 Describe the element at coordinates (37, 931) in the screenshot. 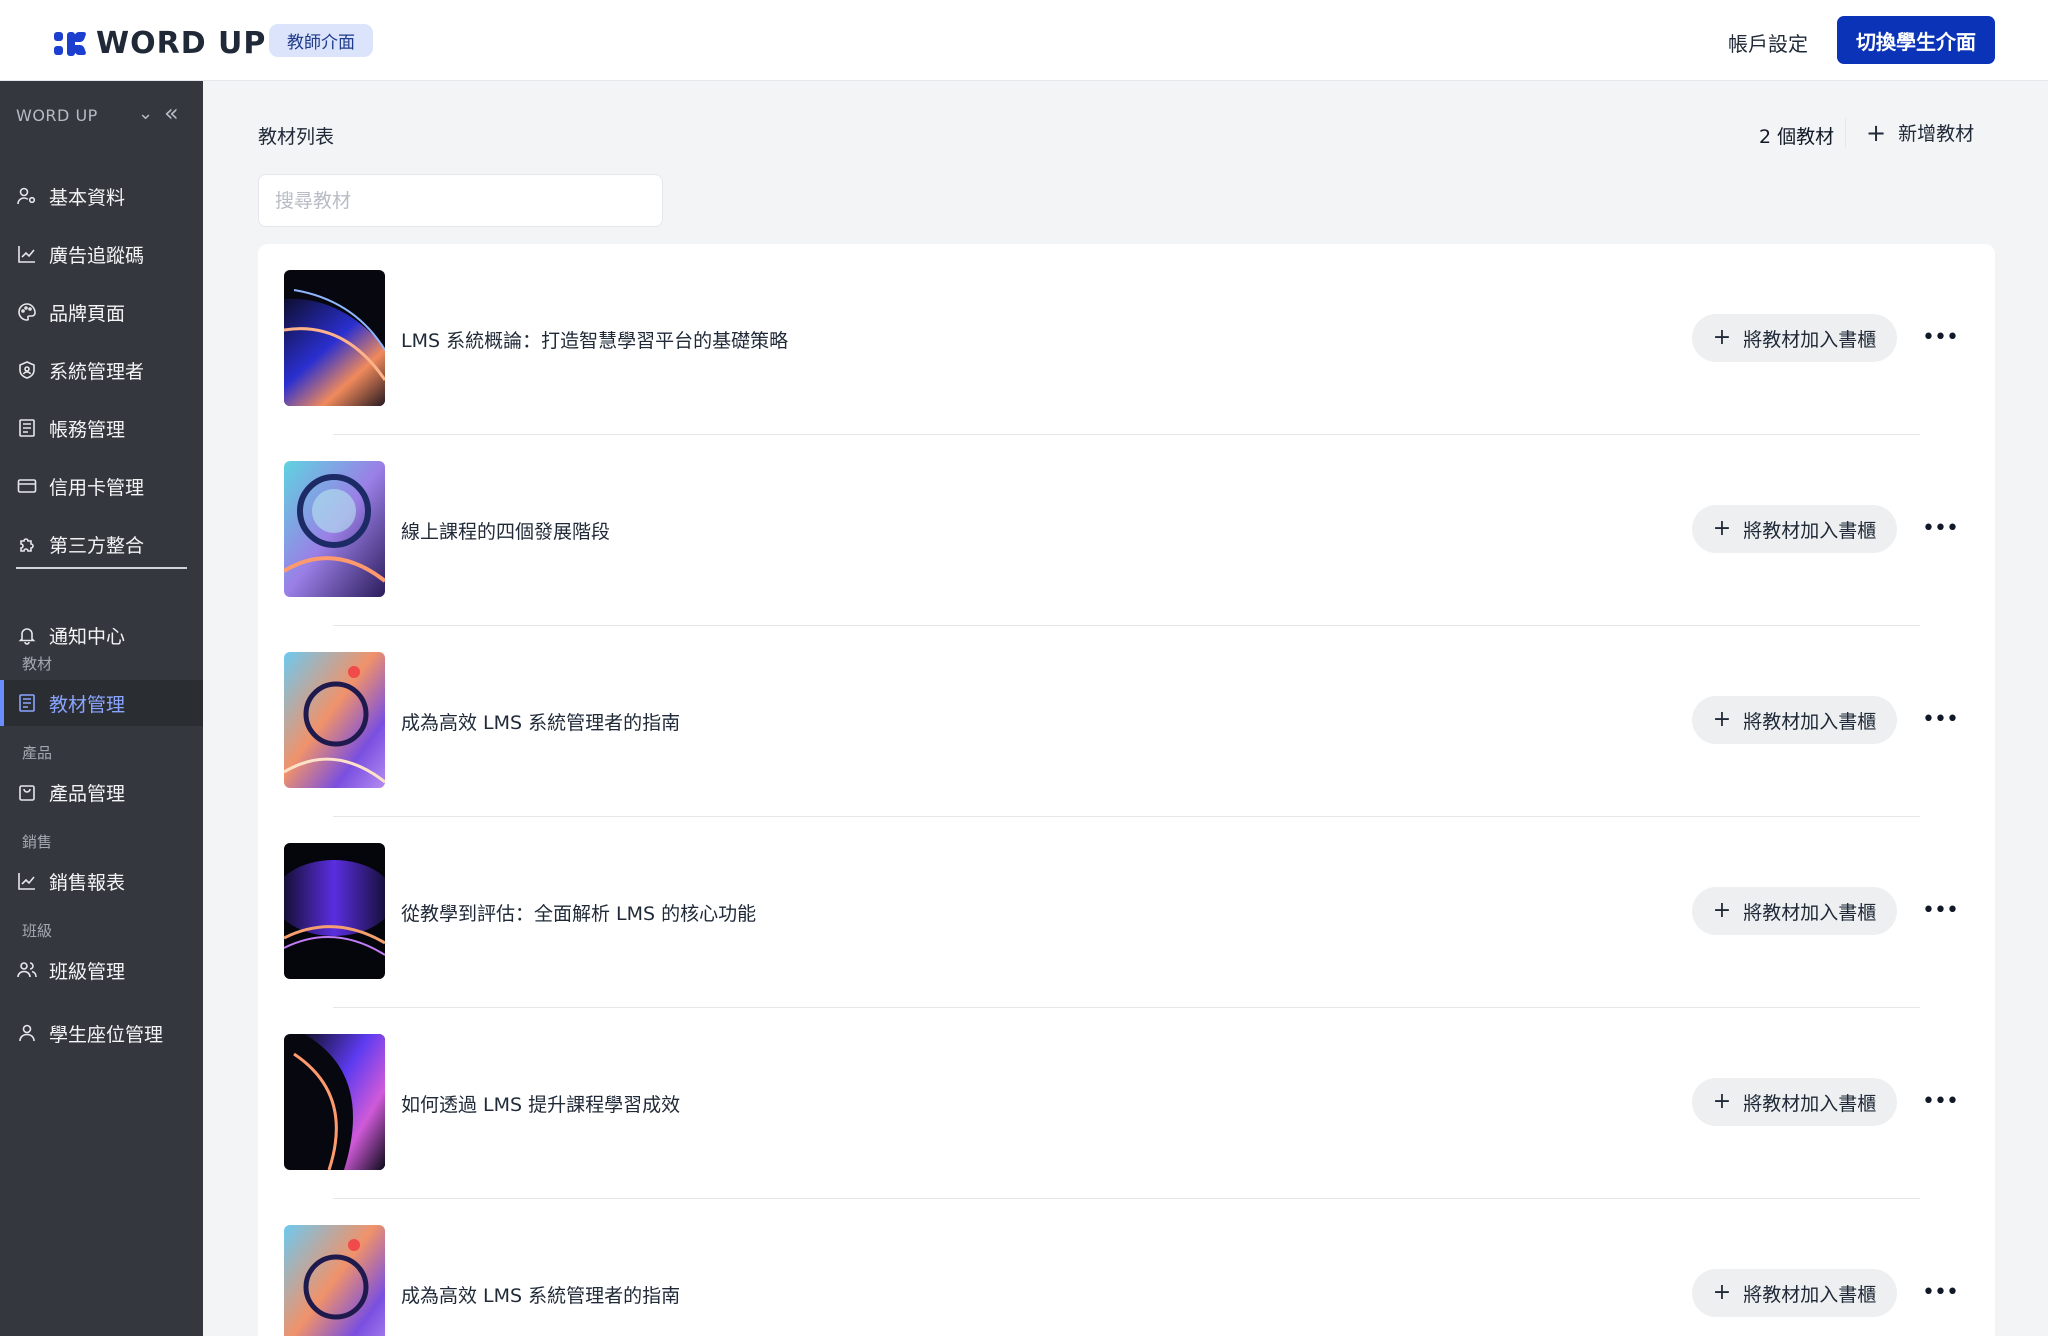

I see `sidebar-section-classes: 班級` at that location.